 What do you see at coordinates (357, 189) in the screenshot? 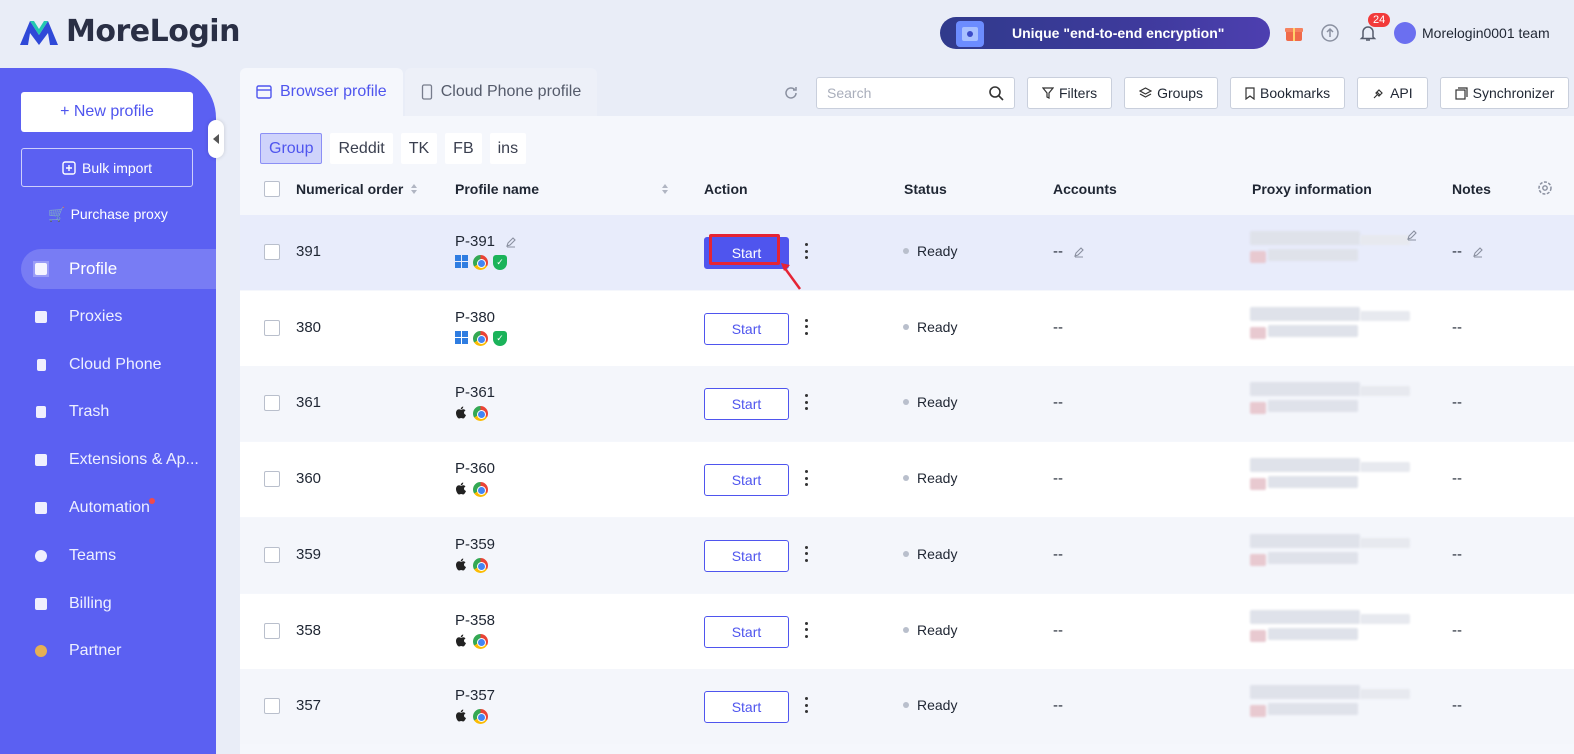
I see `header-numerical-order: Numerical order` at bounding box center [357, 189].